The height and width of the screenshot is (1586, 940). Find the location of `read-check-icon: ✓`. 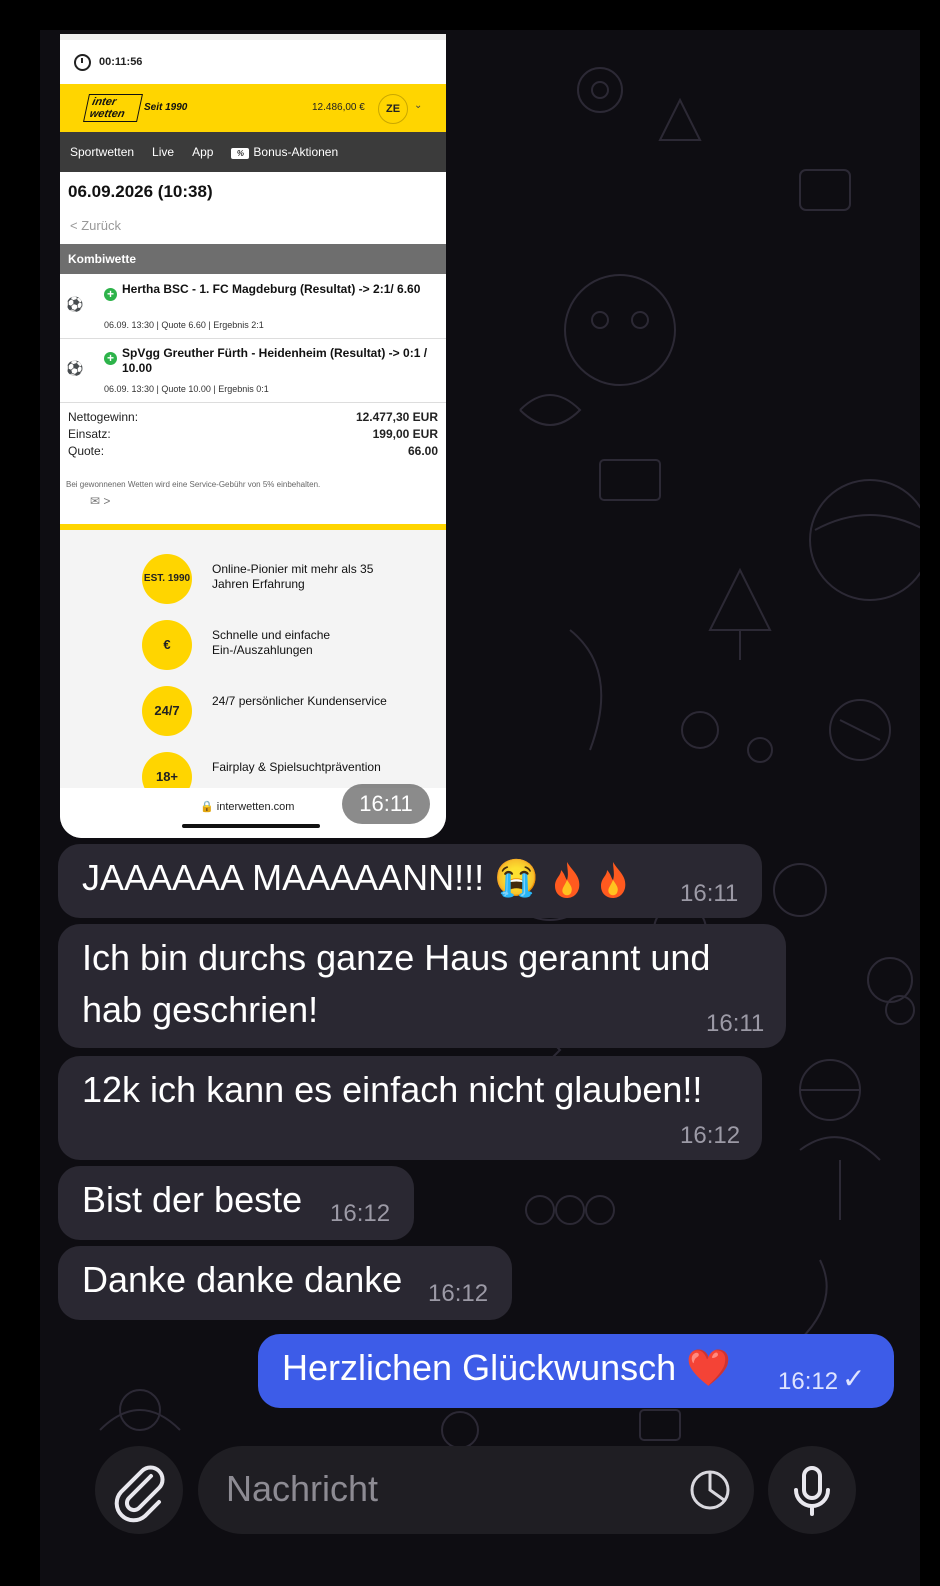

read-check-icon: ✓ is located at coordinates (854, 1378).